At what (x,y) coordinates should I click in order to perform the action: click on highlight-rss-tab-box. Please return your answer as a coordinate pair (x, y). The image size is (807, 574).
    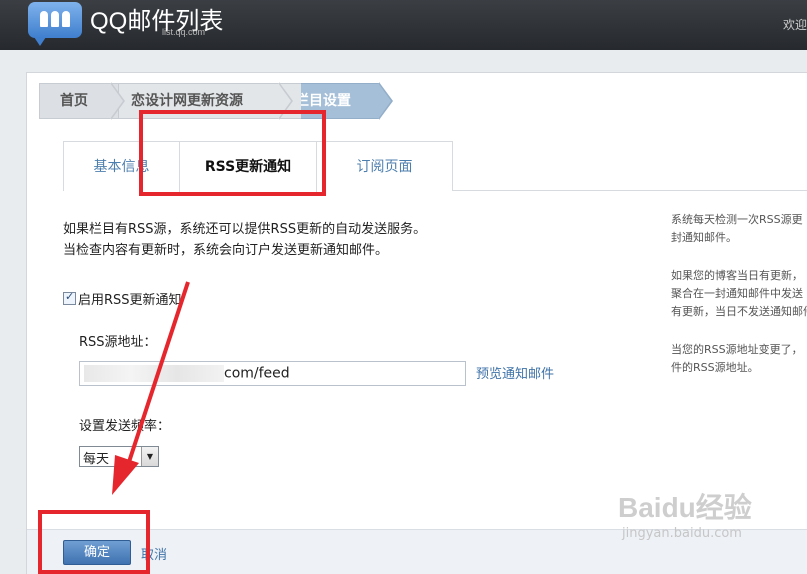
    Looking at the image, I should click on (232, 153).